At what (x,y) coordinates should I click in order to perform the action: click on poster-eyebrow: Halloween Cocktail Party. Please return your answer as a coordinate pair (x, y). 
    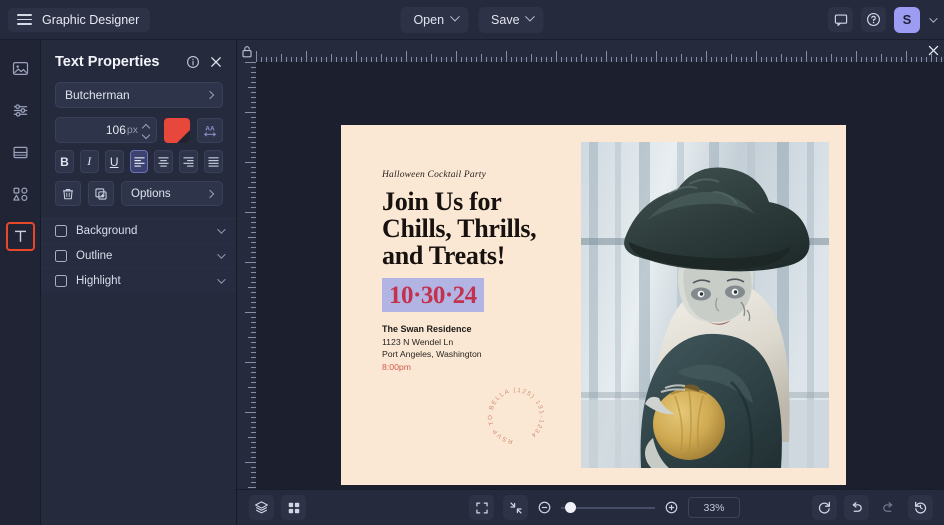
    Looking at the image, I should click on (489, 175).